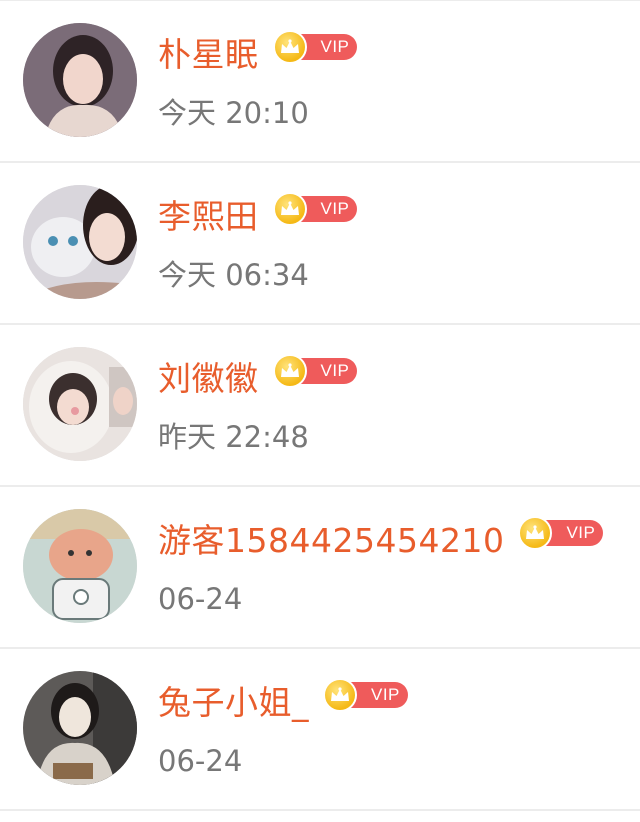 This screenshot has height=822, width=640. Describe the element at coordinates (233, 113) in the screenshot. I see `last-active-time: 今天 20:10` at that location.